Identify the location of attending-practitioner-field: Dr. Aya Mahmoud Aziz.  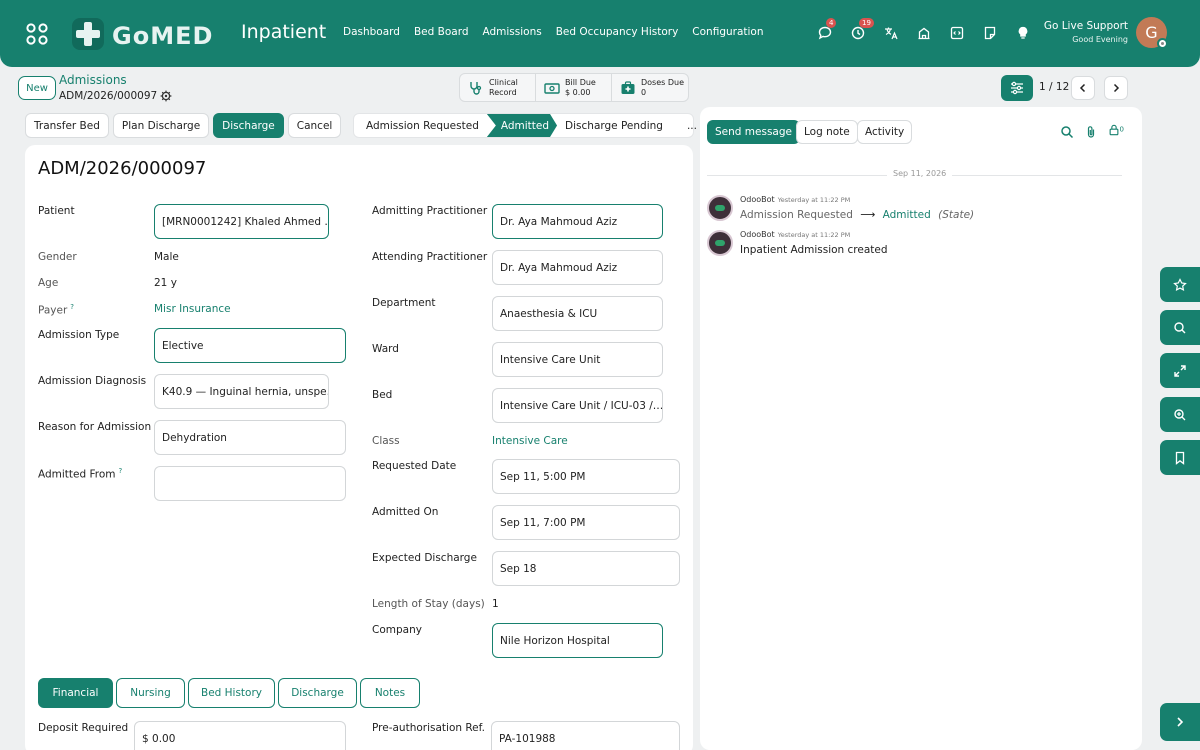
(577, 267).